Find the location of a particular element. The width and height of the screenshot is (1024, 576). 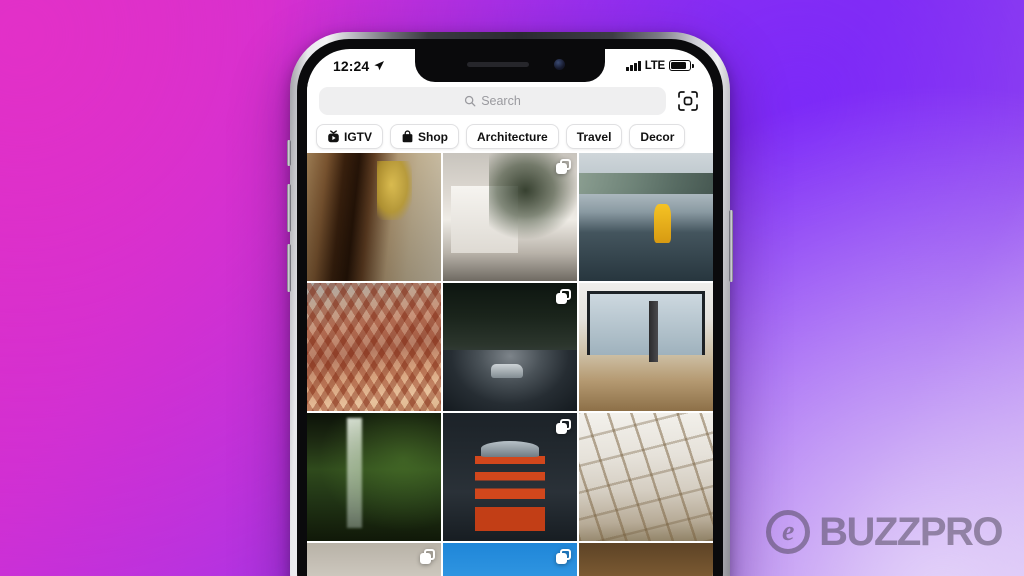

status-bar-left: 12:24 is located at coordinates (359, 66).